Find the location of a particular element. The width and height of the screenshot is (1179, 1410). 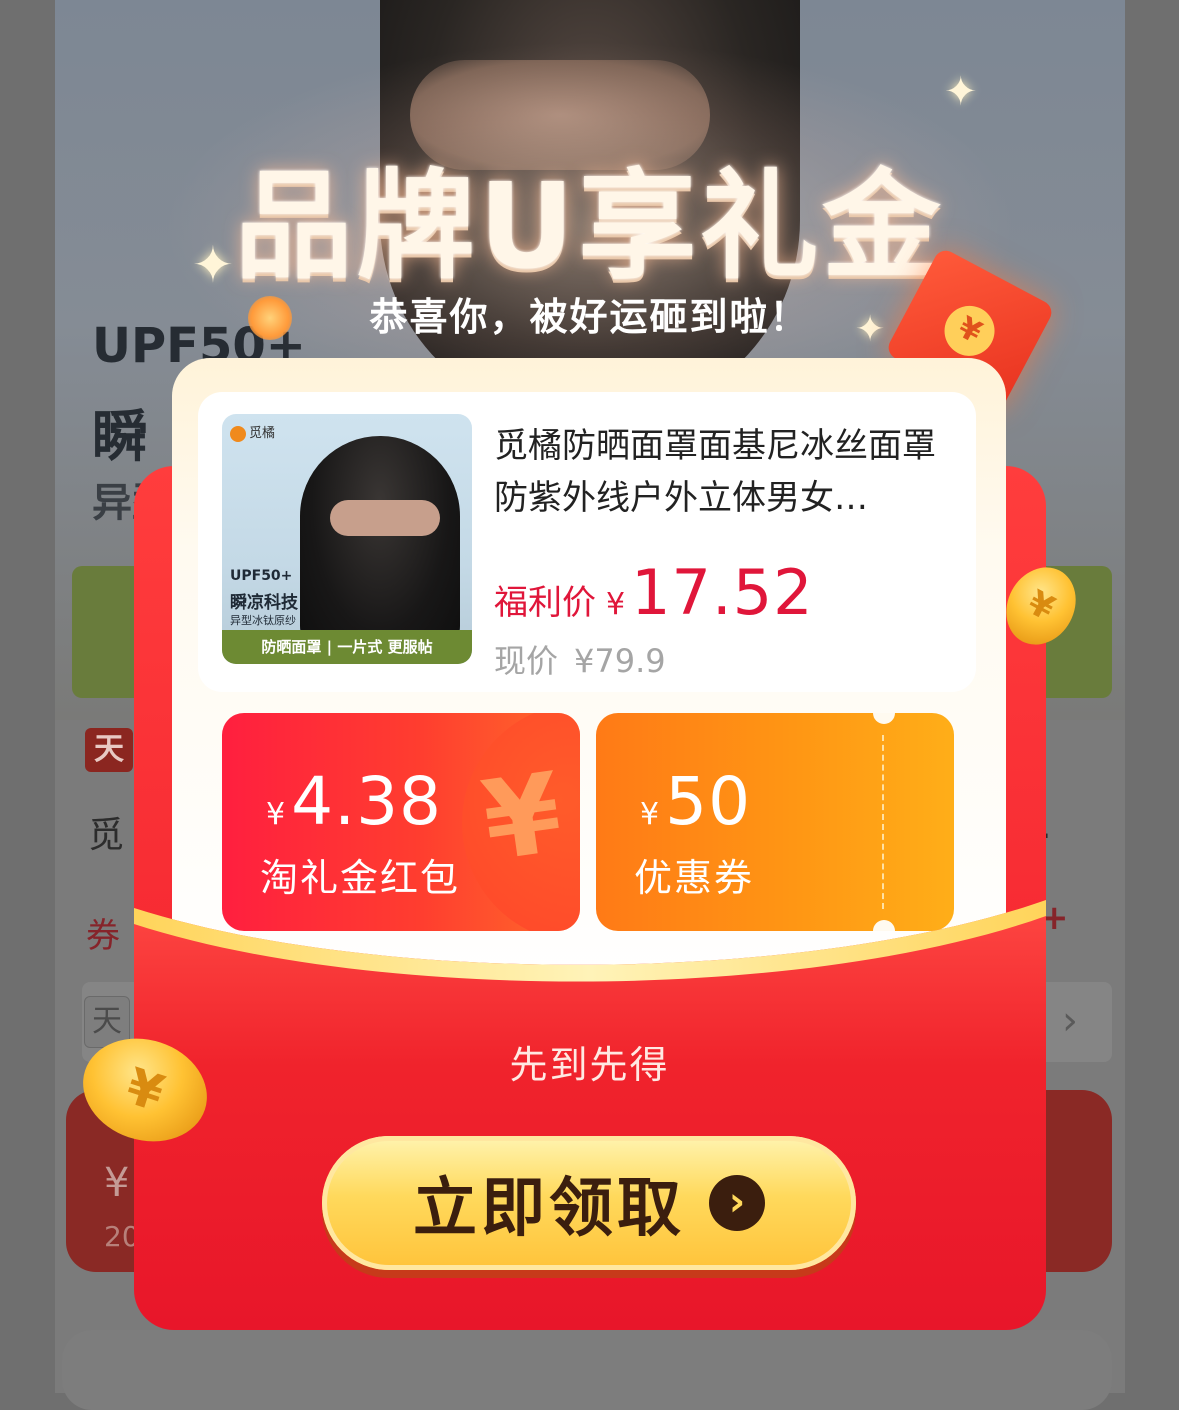

product-image-model is located at coordinates (380, 546).